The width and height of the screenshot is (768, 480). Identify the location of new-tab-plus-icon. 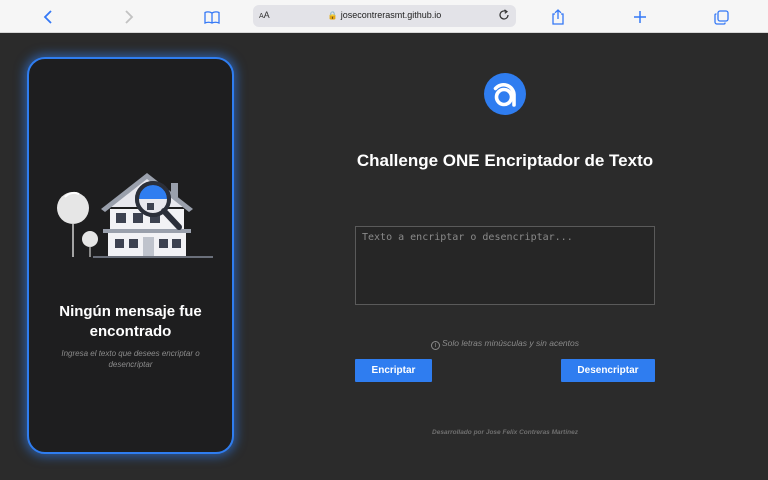
(640, 17).